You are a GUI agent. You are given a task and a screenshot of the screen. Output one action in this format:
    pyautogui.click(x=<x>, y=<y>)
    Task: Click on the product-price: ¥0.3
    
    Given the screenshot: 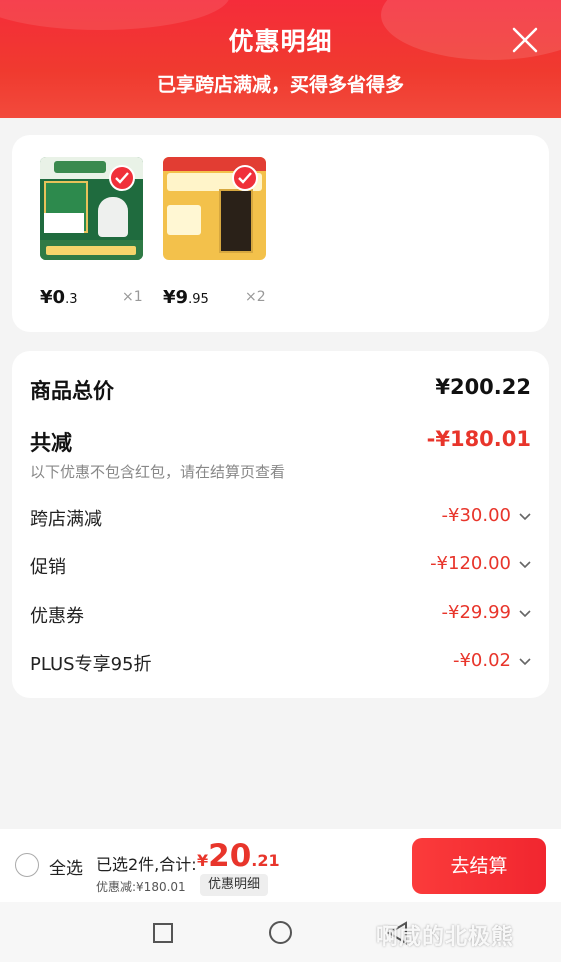 What is the action you would take?
    pyautogui.click(x=59, y=297)
    